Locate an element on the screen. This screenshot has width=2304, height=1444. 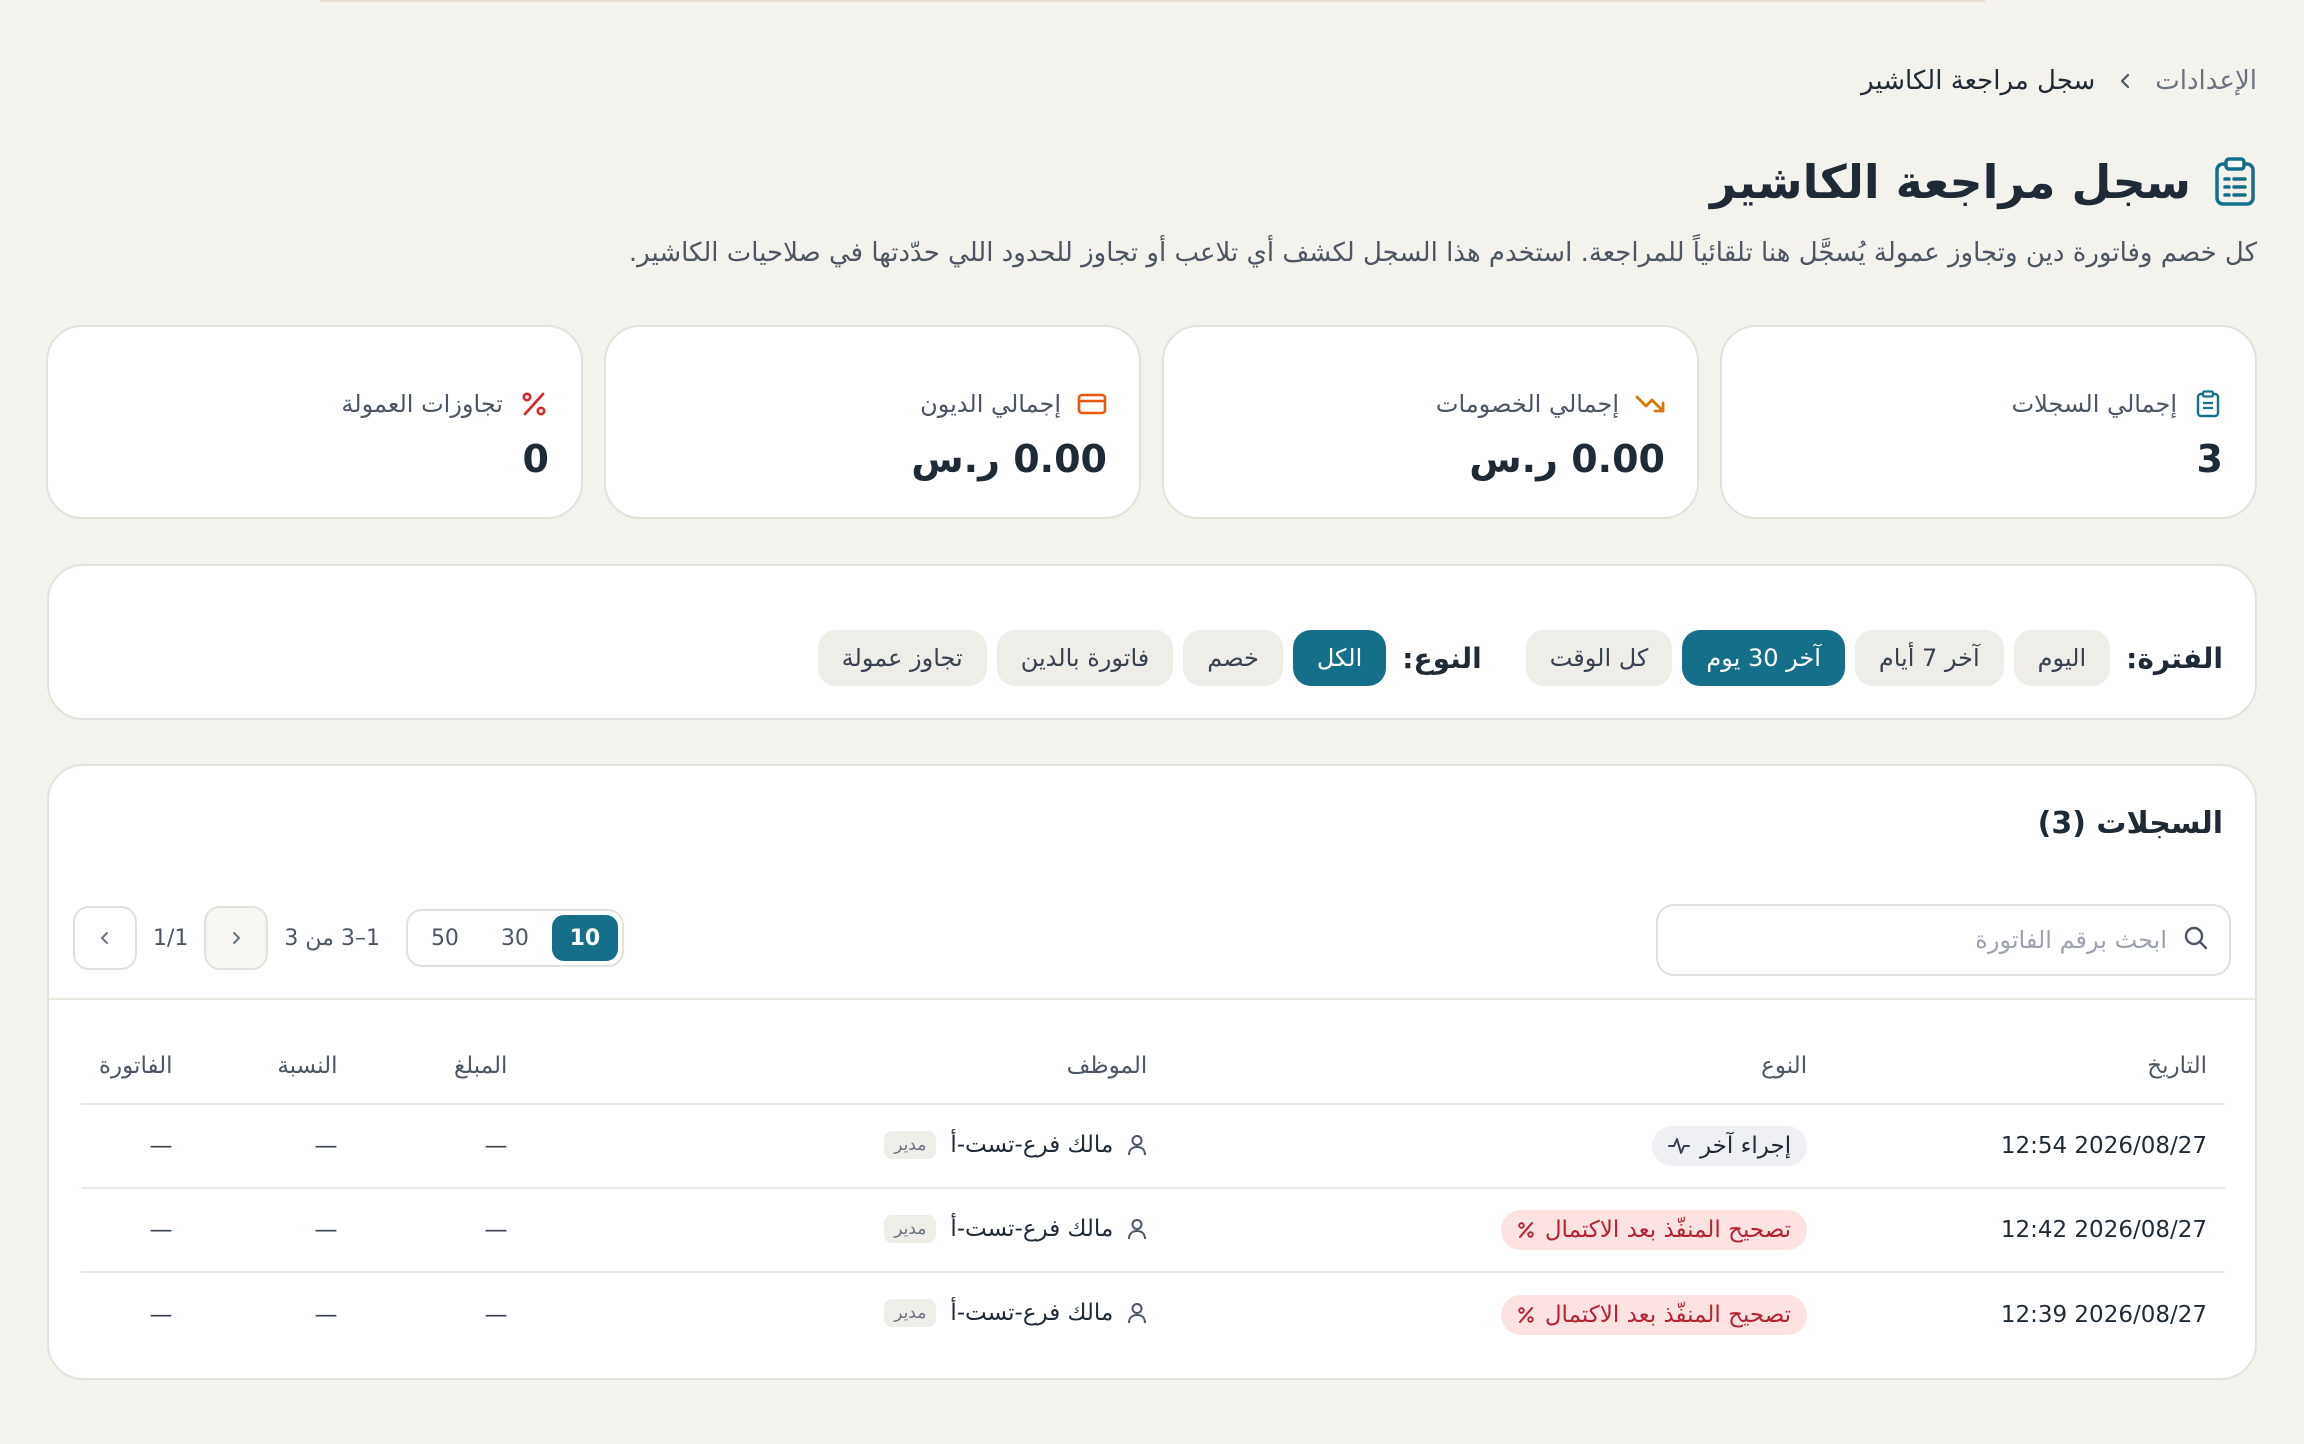
period-chip-7-days: آخر 7 أيام is located at coordinates (1929, 658).